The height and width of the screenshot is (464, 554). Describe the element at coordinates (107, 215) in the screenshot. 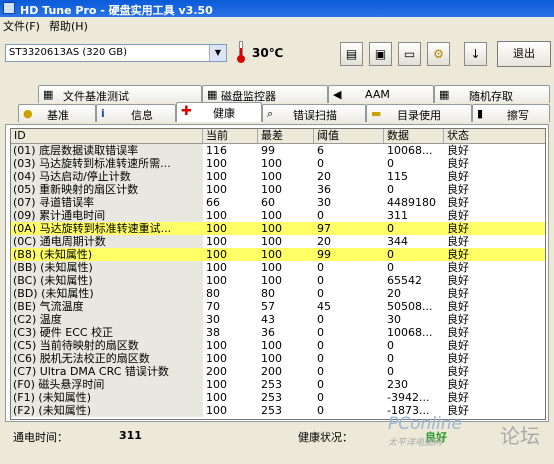

I see `cell-id: (09) 累计通电时间` at that location.